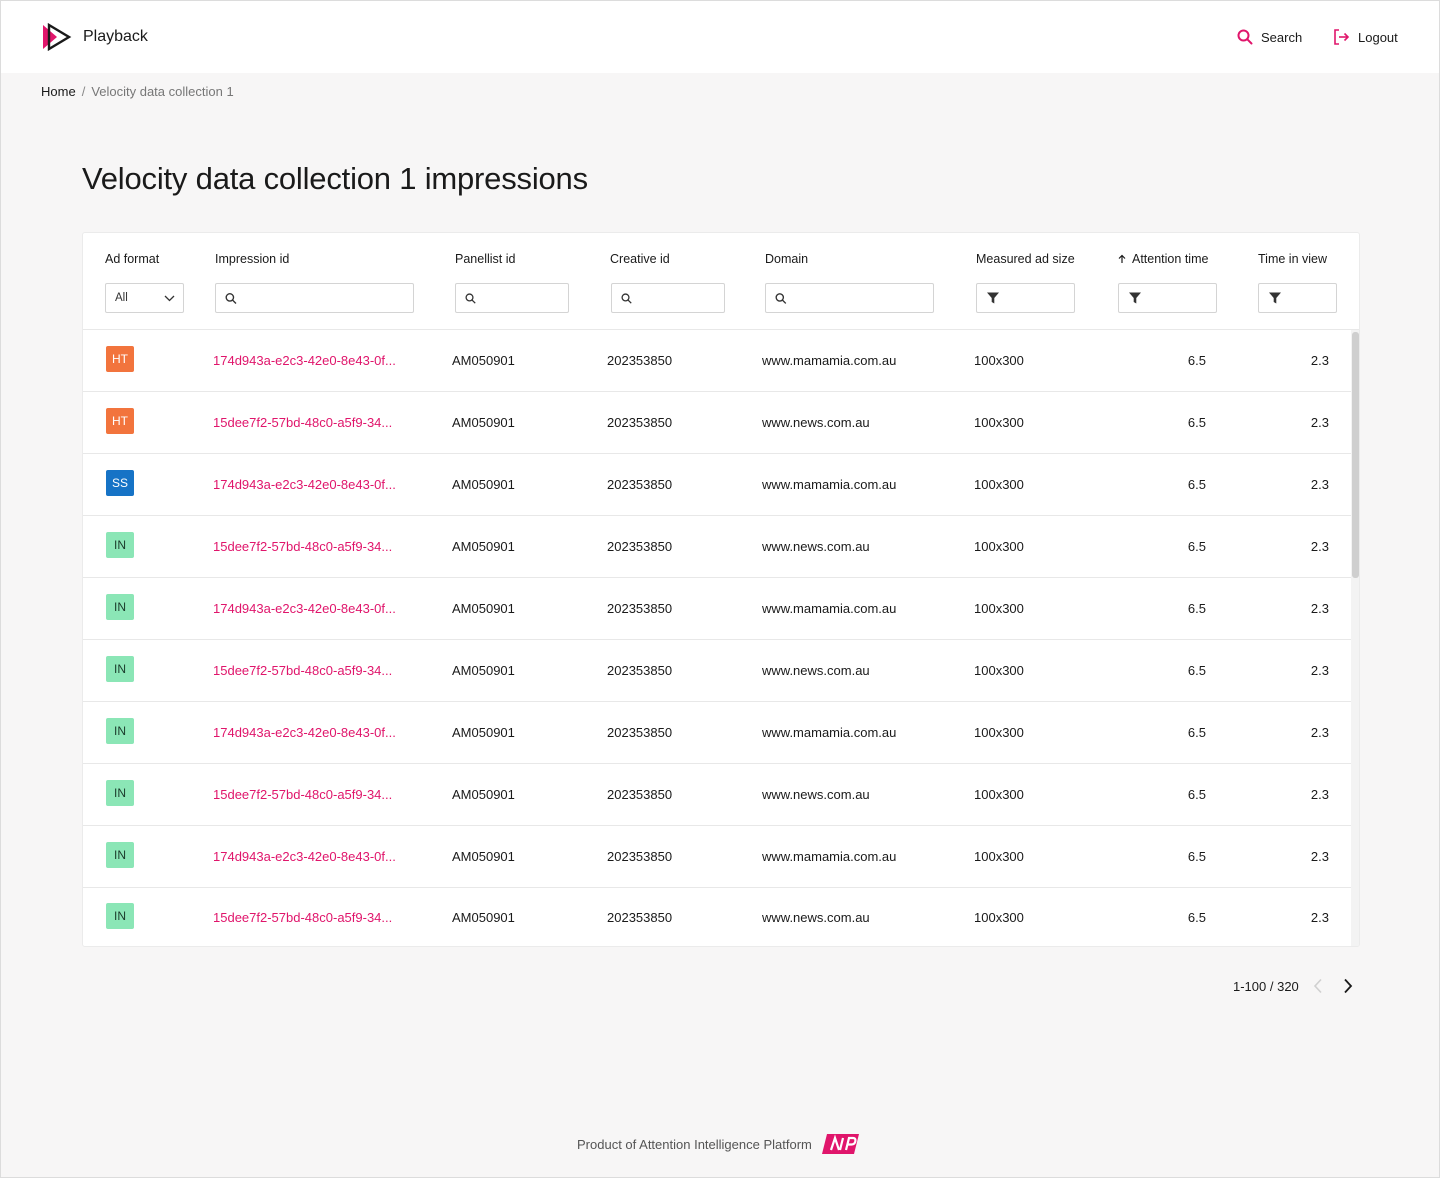 This screenshot has height=1178, width=1440. I want to click on ad-format-select: All, so click(144, 298).